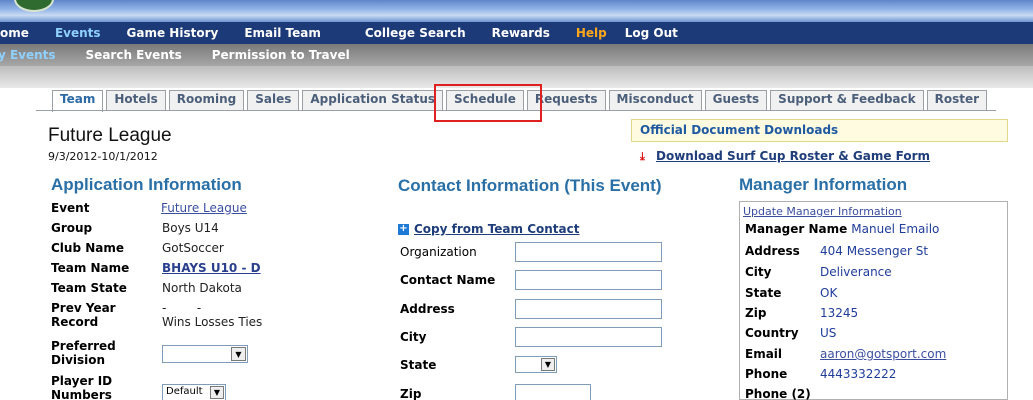 This screenshot has height=400, width=1033. I want to click on nav-log-out: Log Out, so click(651, 33).